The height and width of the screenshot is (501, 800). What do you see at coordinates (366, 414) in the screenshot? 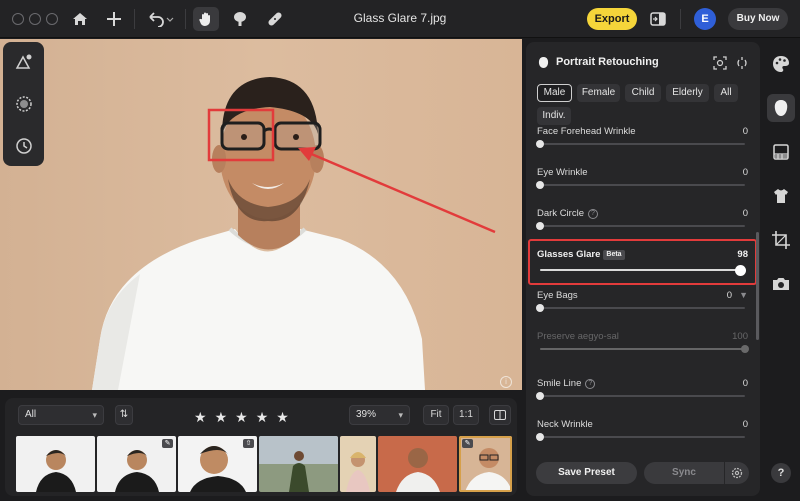
I see `zoom-value: 39%` at bounding box center [366, 414].